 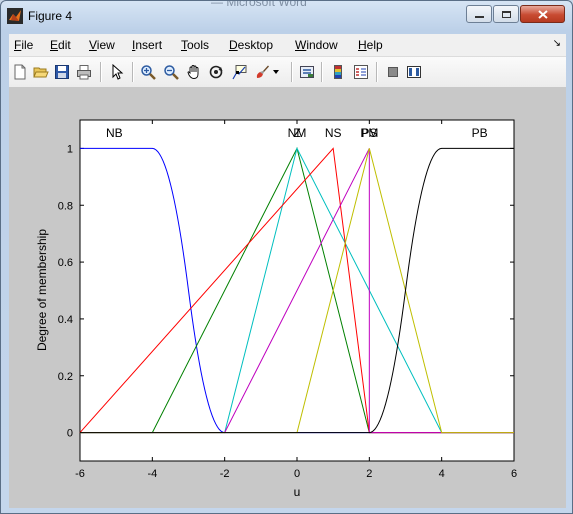 I want to click on rotate-3d-icon, so click(x=216, y=72).